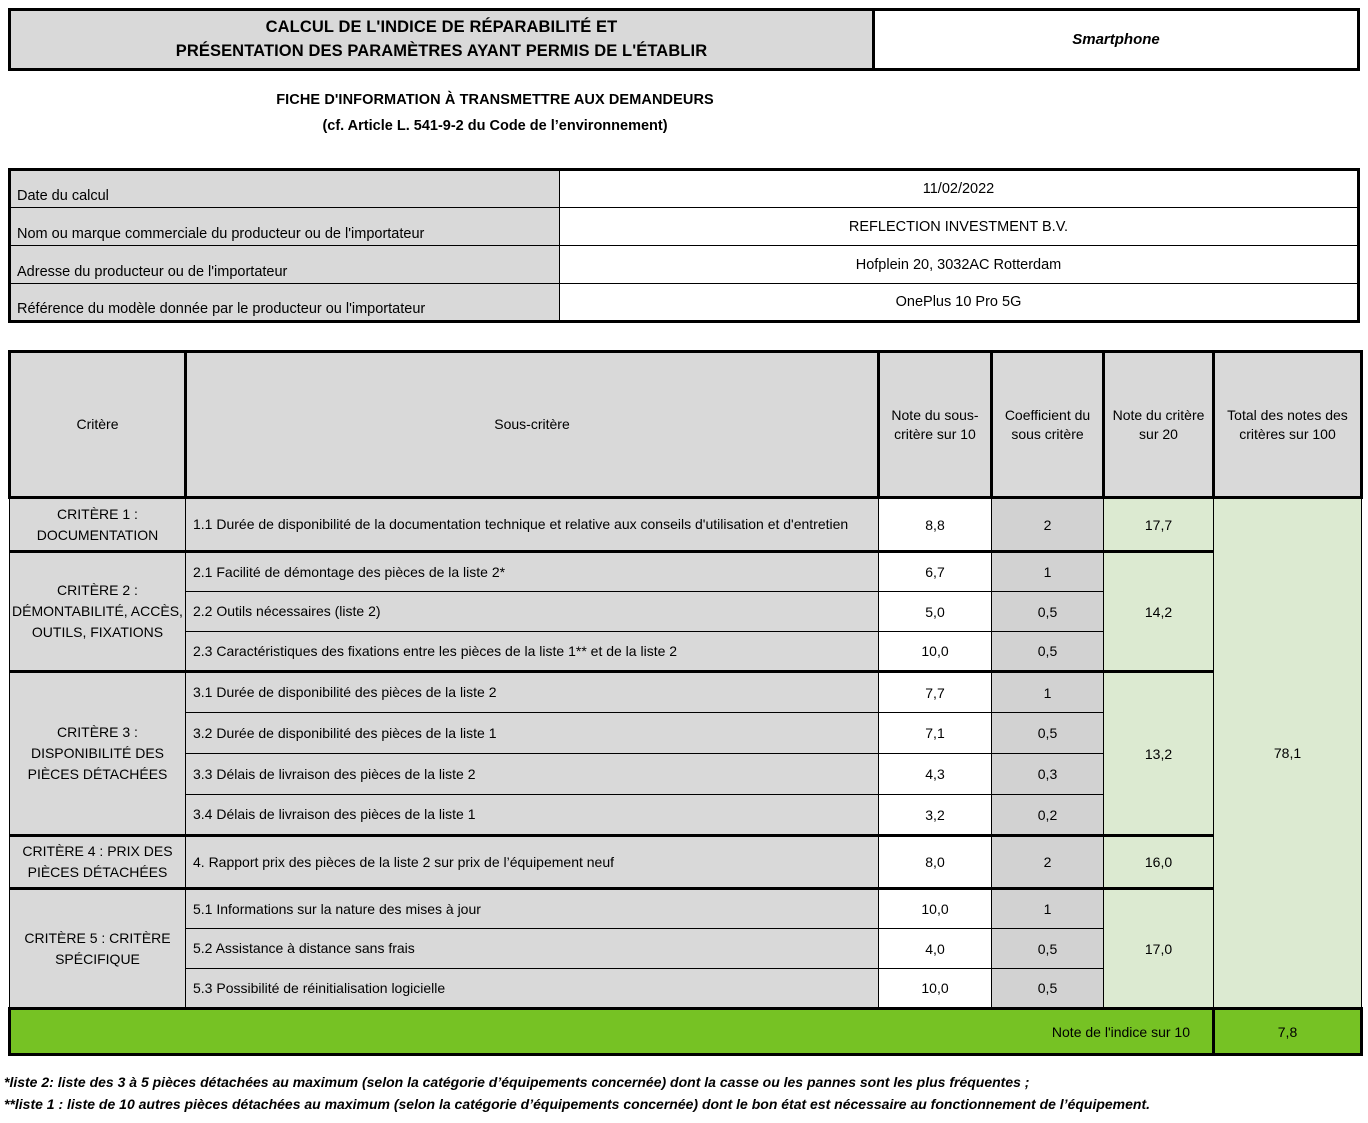 This screenshot has width=1368, height=1123. I want to click on criterion-label-5: CRITÈRE 5 : CRITÈRE SPÉCIFIQUE, so click(97, 948).